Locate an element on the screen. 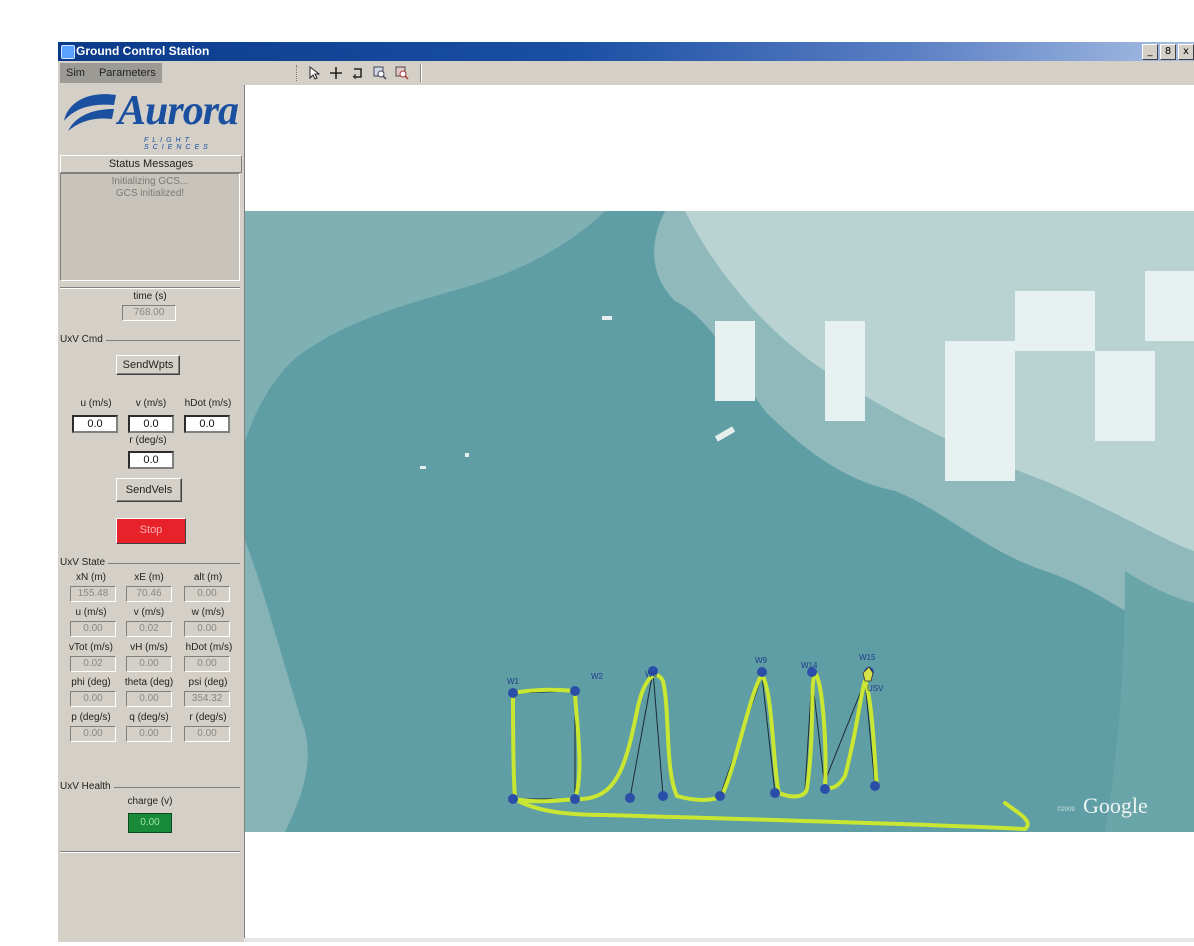 The width and height of the screenshot is (1194, 946). v-cmd-label: v (m/s) is located at coordinates (151, 403).